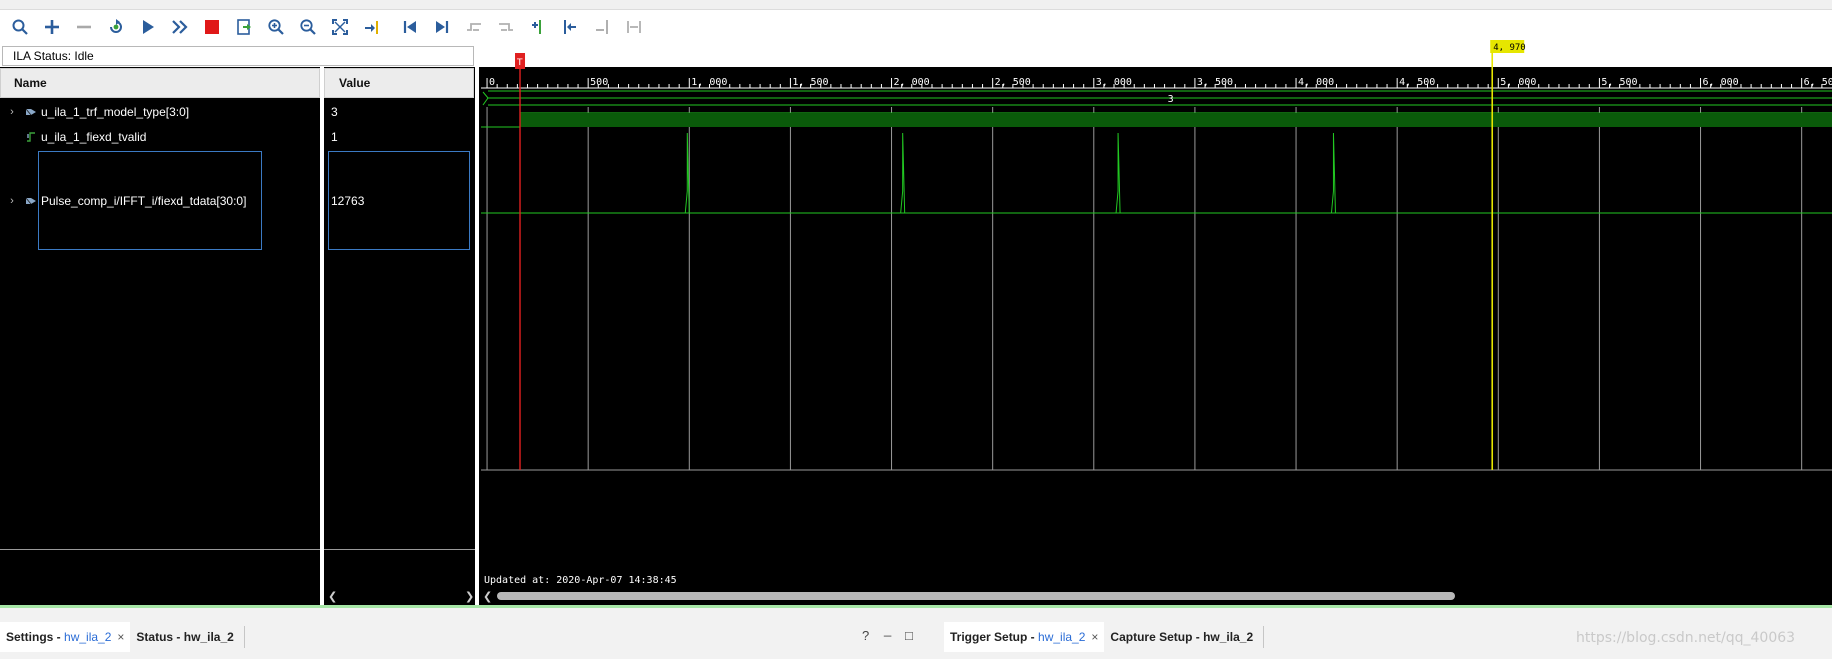  What do you see at coordinates (599, 82) in the screenshot?
I see `ruler-label: 500` at bounding box center [599, 82].